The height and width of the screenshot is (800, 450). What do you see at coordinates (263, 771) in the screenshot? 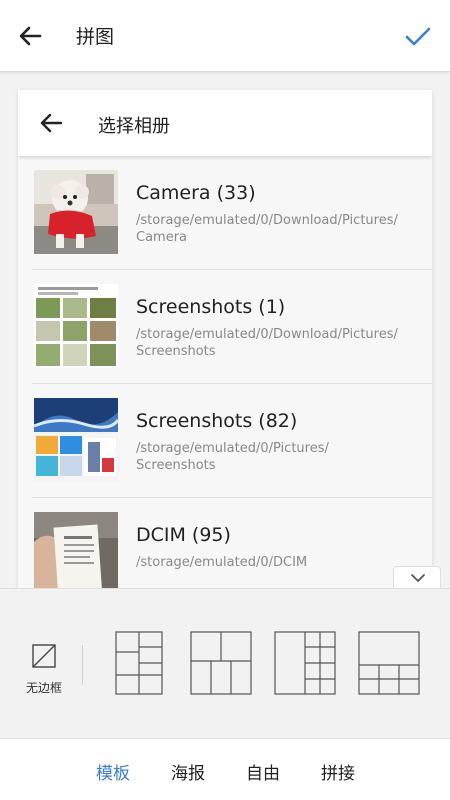
I see `tab-freestyle: 自由` at bounding box center [263, 771].